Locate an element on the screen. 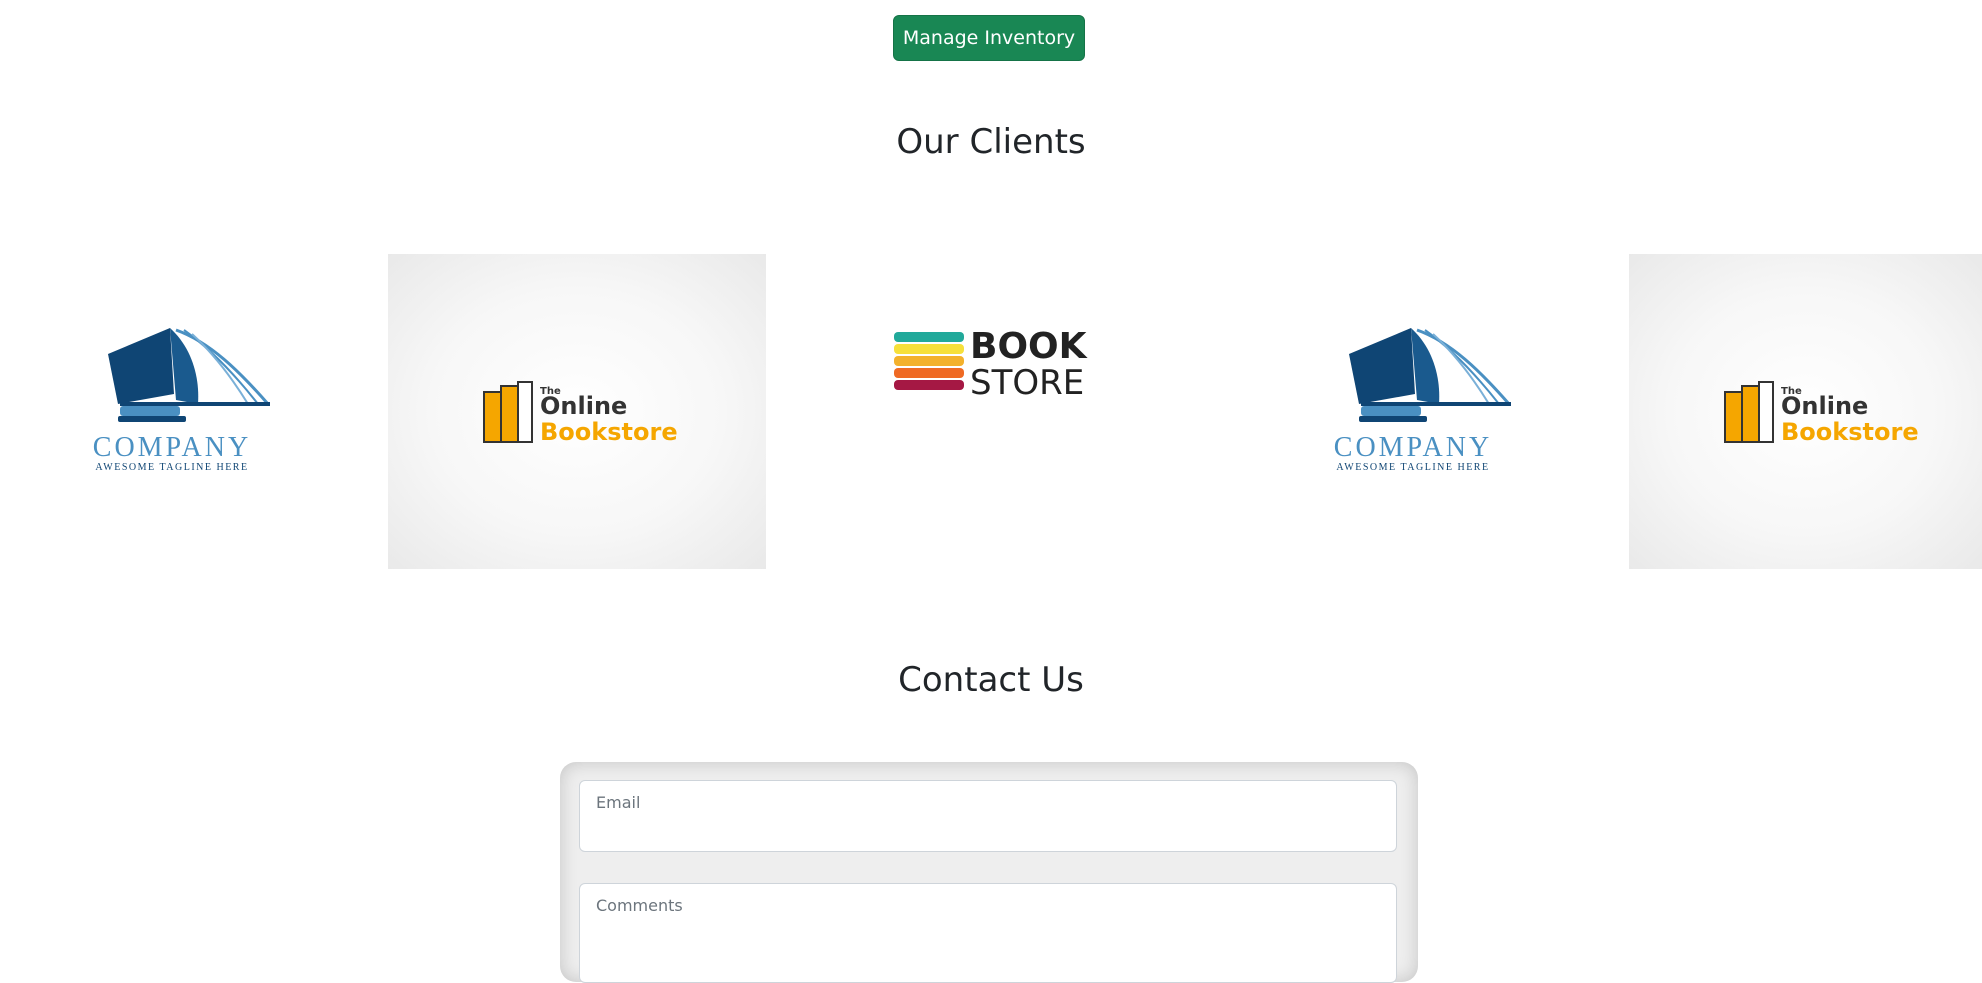 The width and height of the screenshot is (1982, 983). email-field: Email is located at coordinates (988, 816).